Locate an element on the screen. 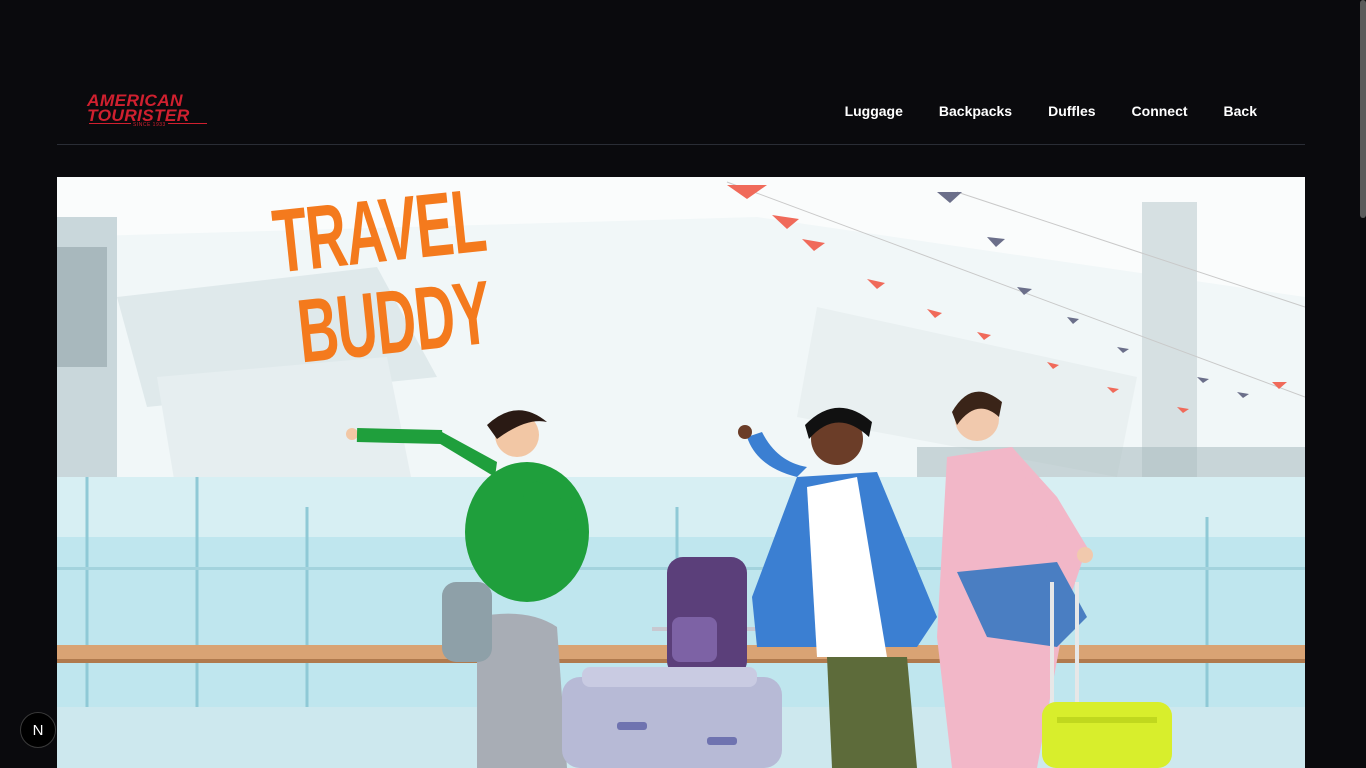 The width and height of the screenshot is (1366, 768). brand-logo: AMERICAN TOURISTER SINCE 1933 is located at coordinates (149, 111).